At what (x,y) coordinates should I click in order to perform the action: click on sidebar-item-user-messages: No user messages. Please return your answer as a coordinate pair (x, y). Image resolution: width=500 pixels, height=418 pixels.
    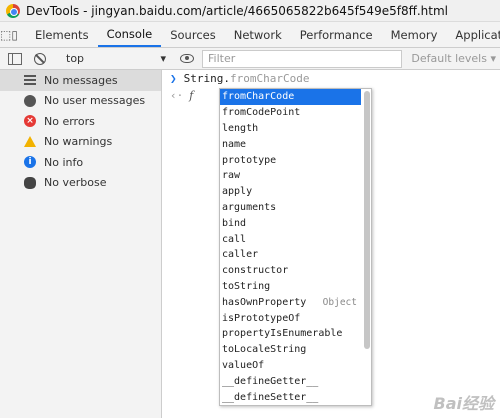
    Looking at the image, I should click on (80, 101).